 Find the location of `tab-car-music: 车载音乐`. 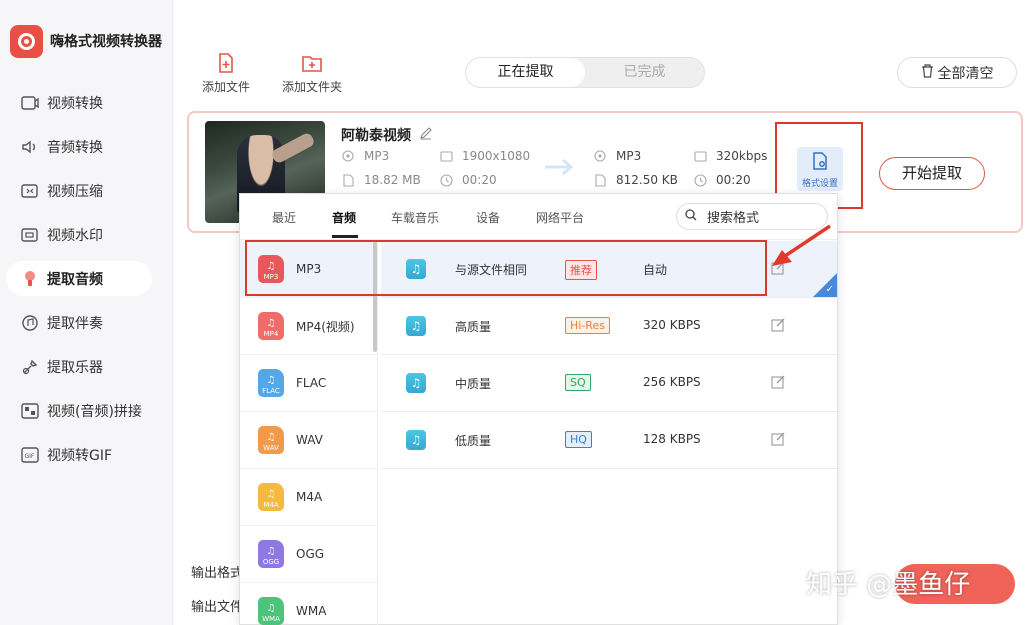

tab-car-music: 车载音乐 is located at coordinates (415, 217).